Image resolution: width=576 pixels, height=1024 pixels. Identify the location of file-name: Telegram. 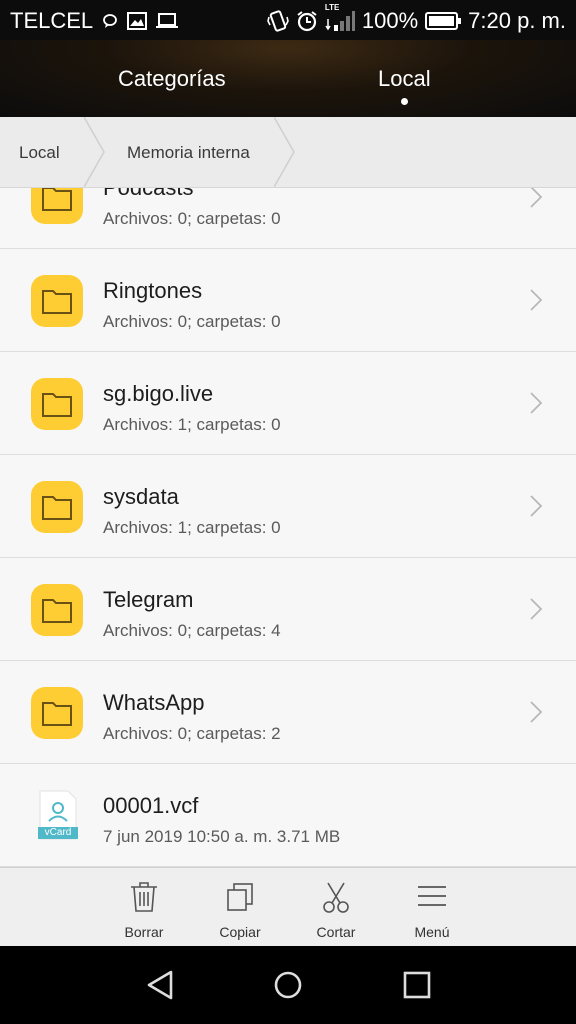
(148, 599).